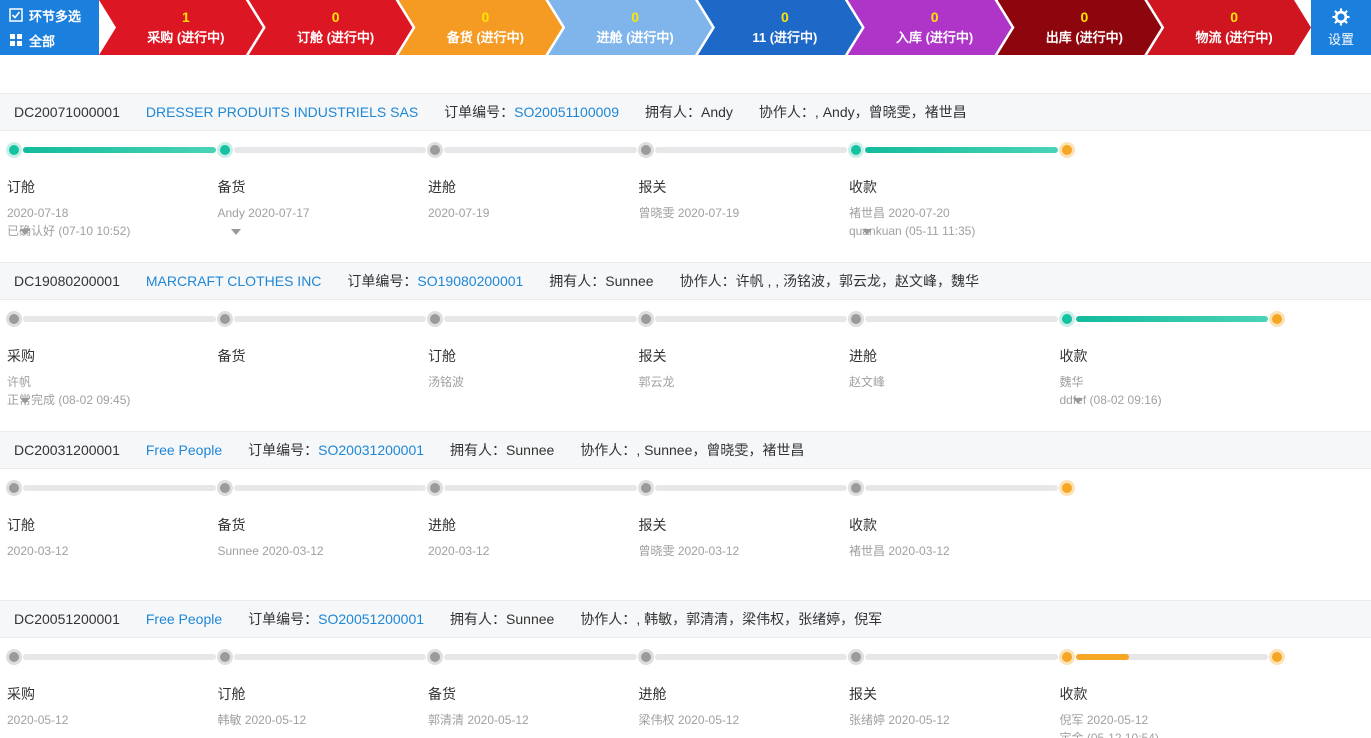 This screenshot has height=738, width=1371. I want to click on step-text: 备货 Sunnee 2020-03-12, so click(320, 537).